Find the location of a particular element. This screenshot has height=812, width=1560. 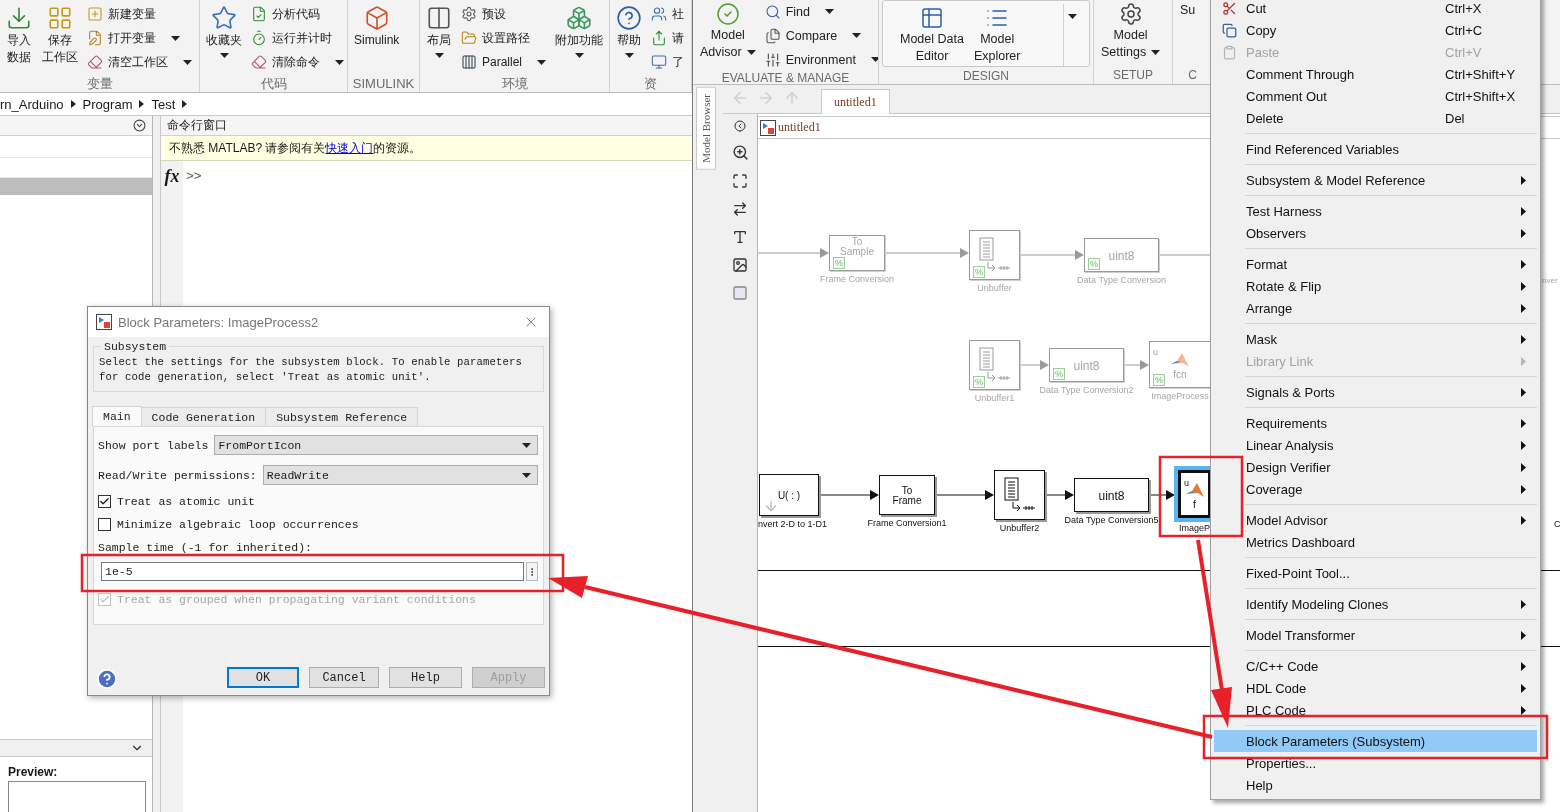

menu-item: Metrics Dashboard is located at coordinates (1375, 542).